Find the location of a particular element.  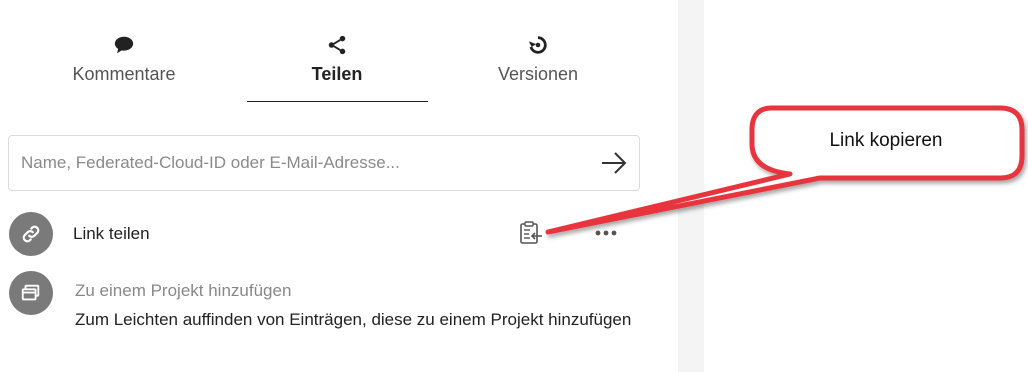

callout-label: Link kopieren is located at coordinates (886, 140).